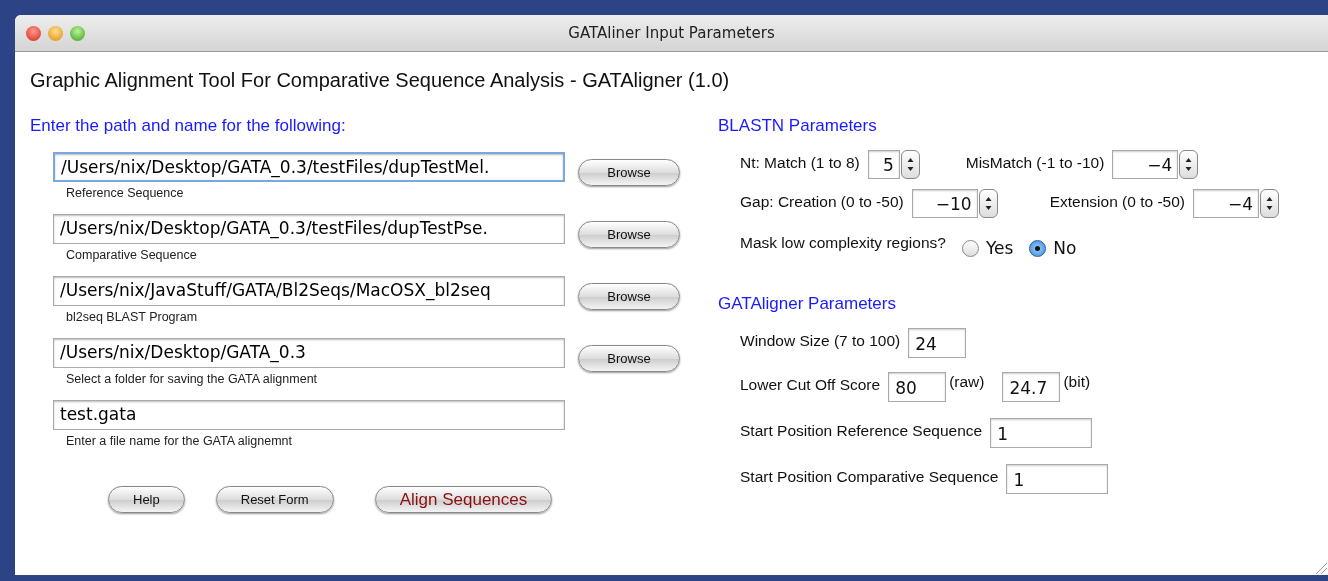 The width and height of the screenshot is (1328, 581). What do you see at coordinates (463, 499) in the screenshot?
I see `align-button: Align Sequences` at bounding box center [463, 499].